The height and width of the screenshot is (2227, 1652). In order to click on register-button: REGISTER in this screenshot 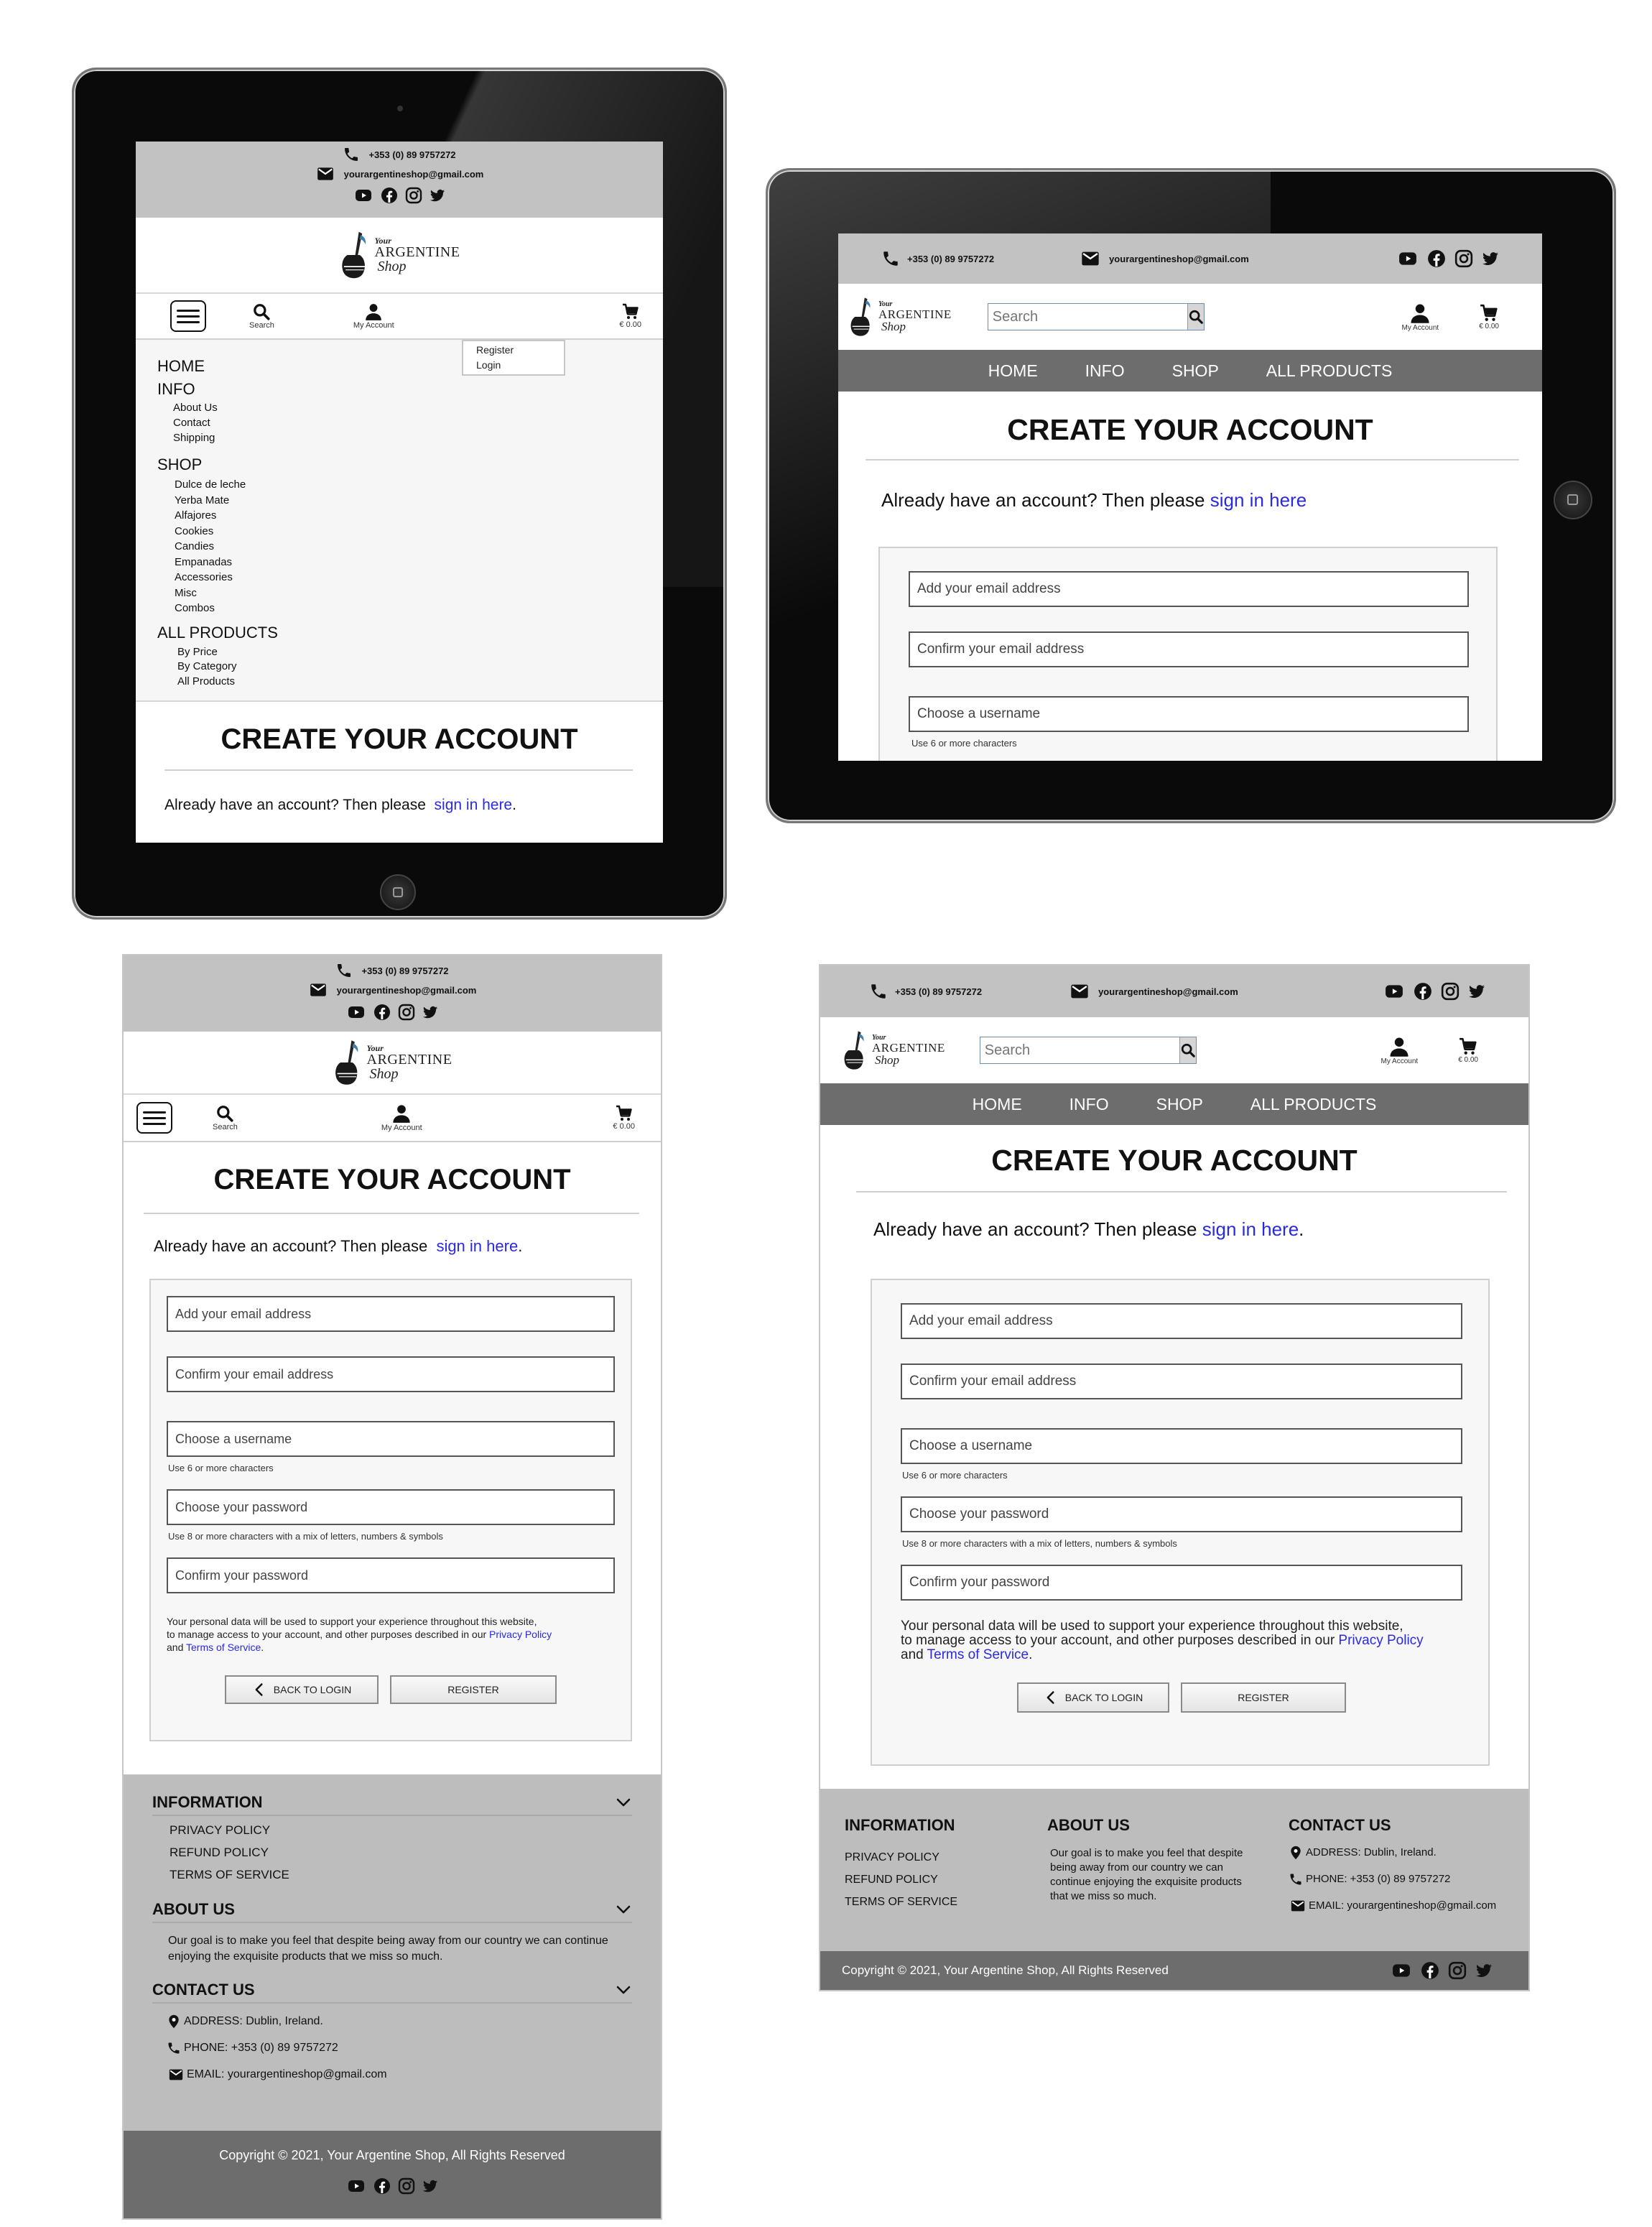, I will do `click(473, 1690)`.